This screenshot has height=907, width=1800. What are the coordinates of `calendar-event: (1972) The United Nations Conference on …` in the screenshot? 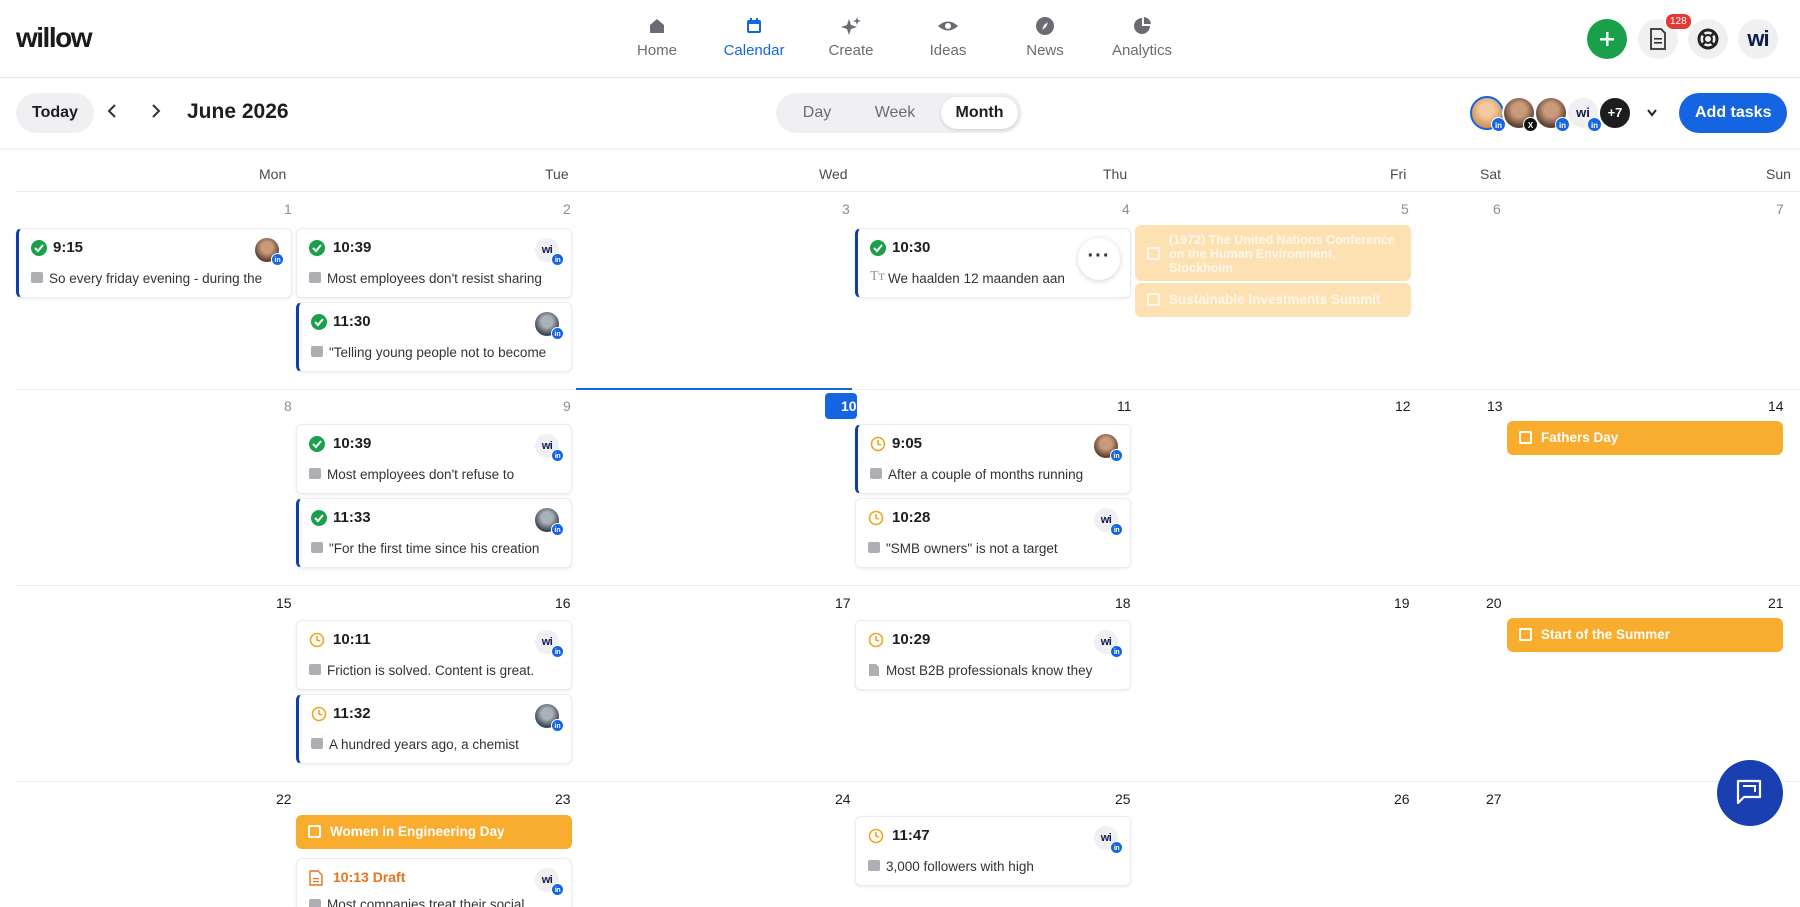 It's located at (1273, 253).